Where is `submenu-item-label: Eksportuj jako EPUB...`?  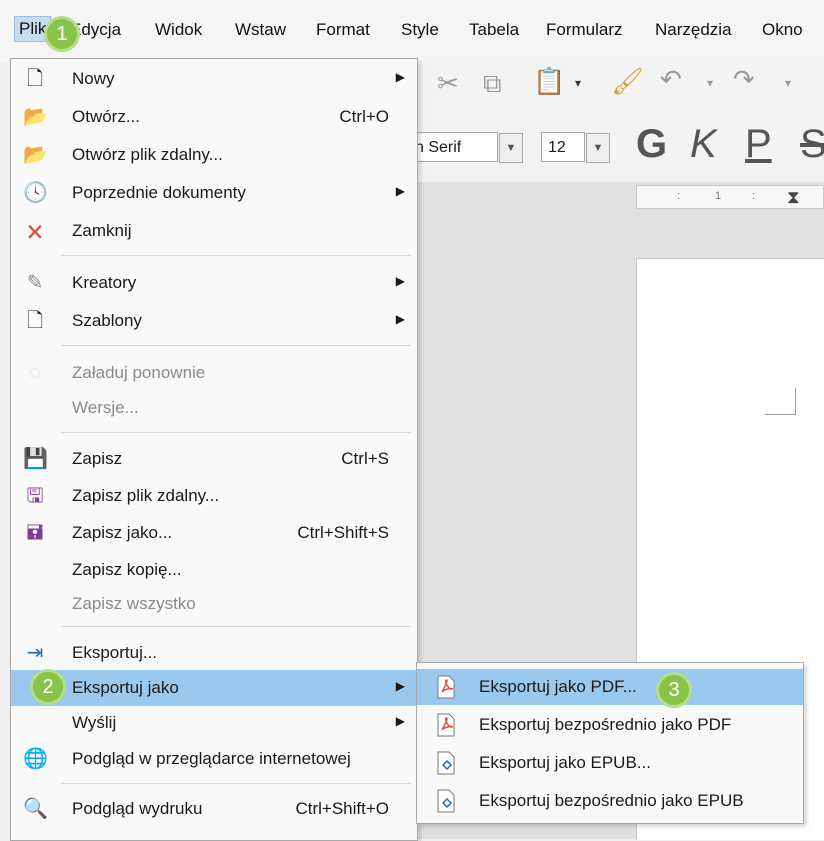 submenu-item-label: Eksportuj jako EPUB... is located at coordinates (565, 762).